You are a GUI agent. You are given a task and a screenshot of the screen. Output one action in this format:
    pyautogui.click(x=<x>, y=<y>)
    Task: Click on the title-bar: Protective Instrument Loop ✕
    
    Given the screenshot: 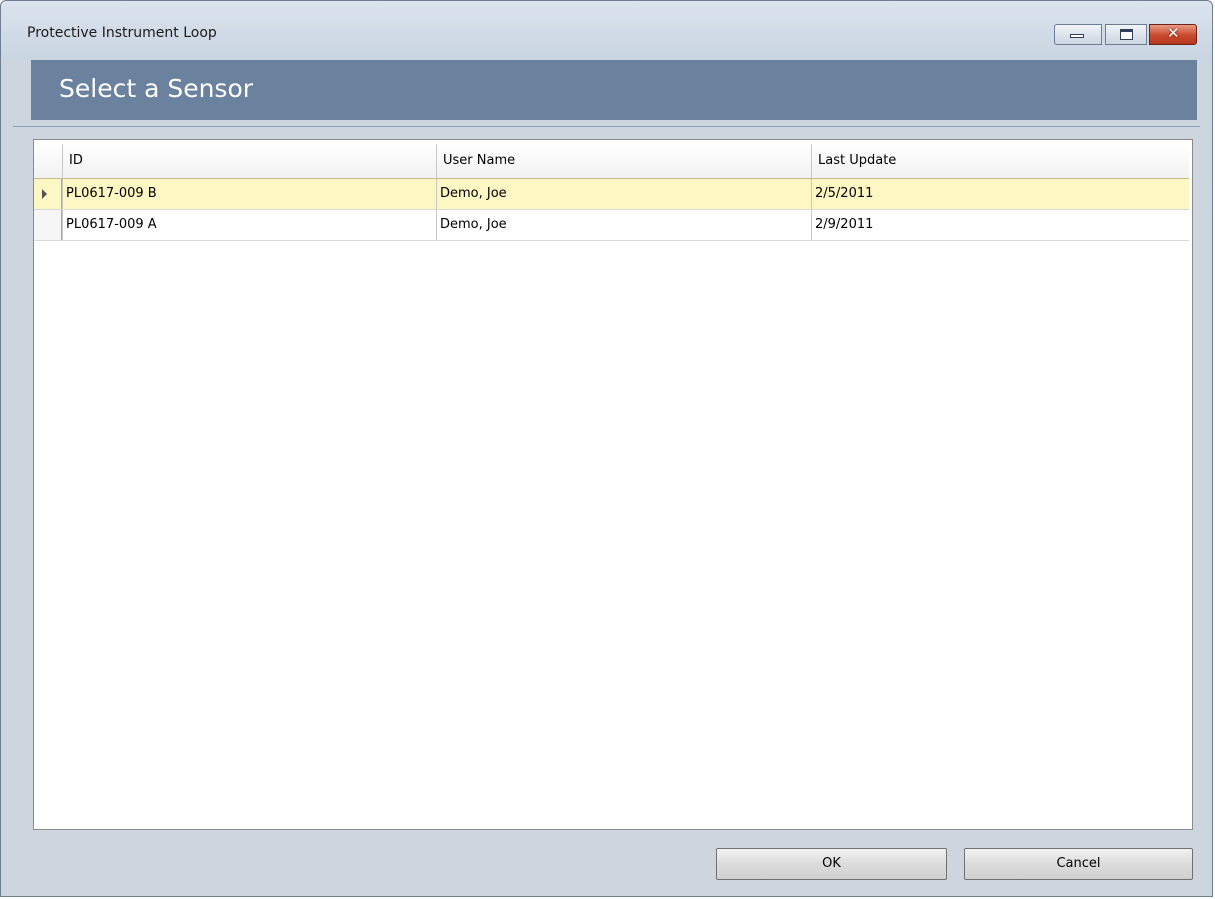 What is the action you would take?
    pyautogui.click(x=606, y=30)
    